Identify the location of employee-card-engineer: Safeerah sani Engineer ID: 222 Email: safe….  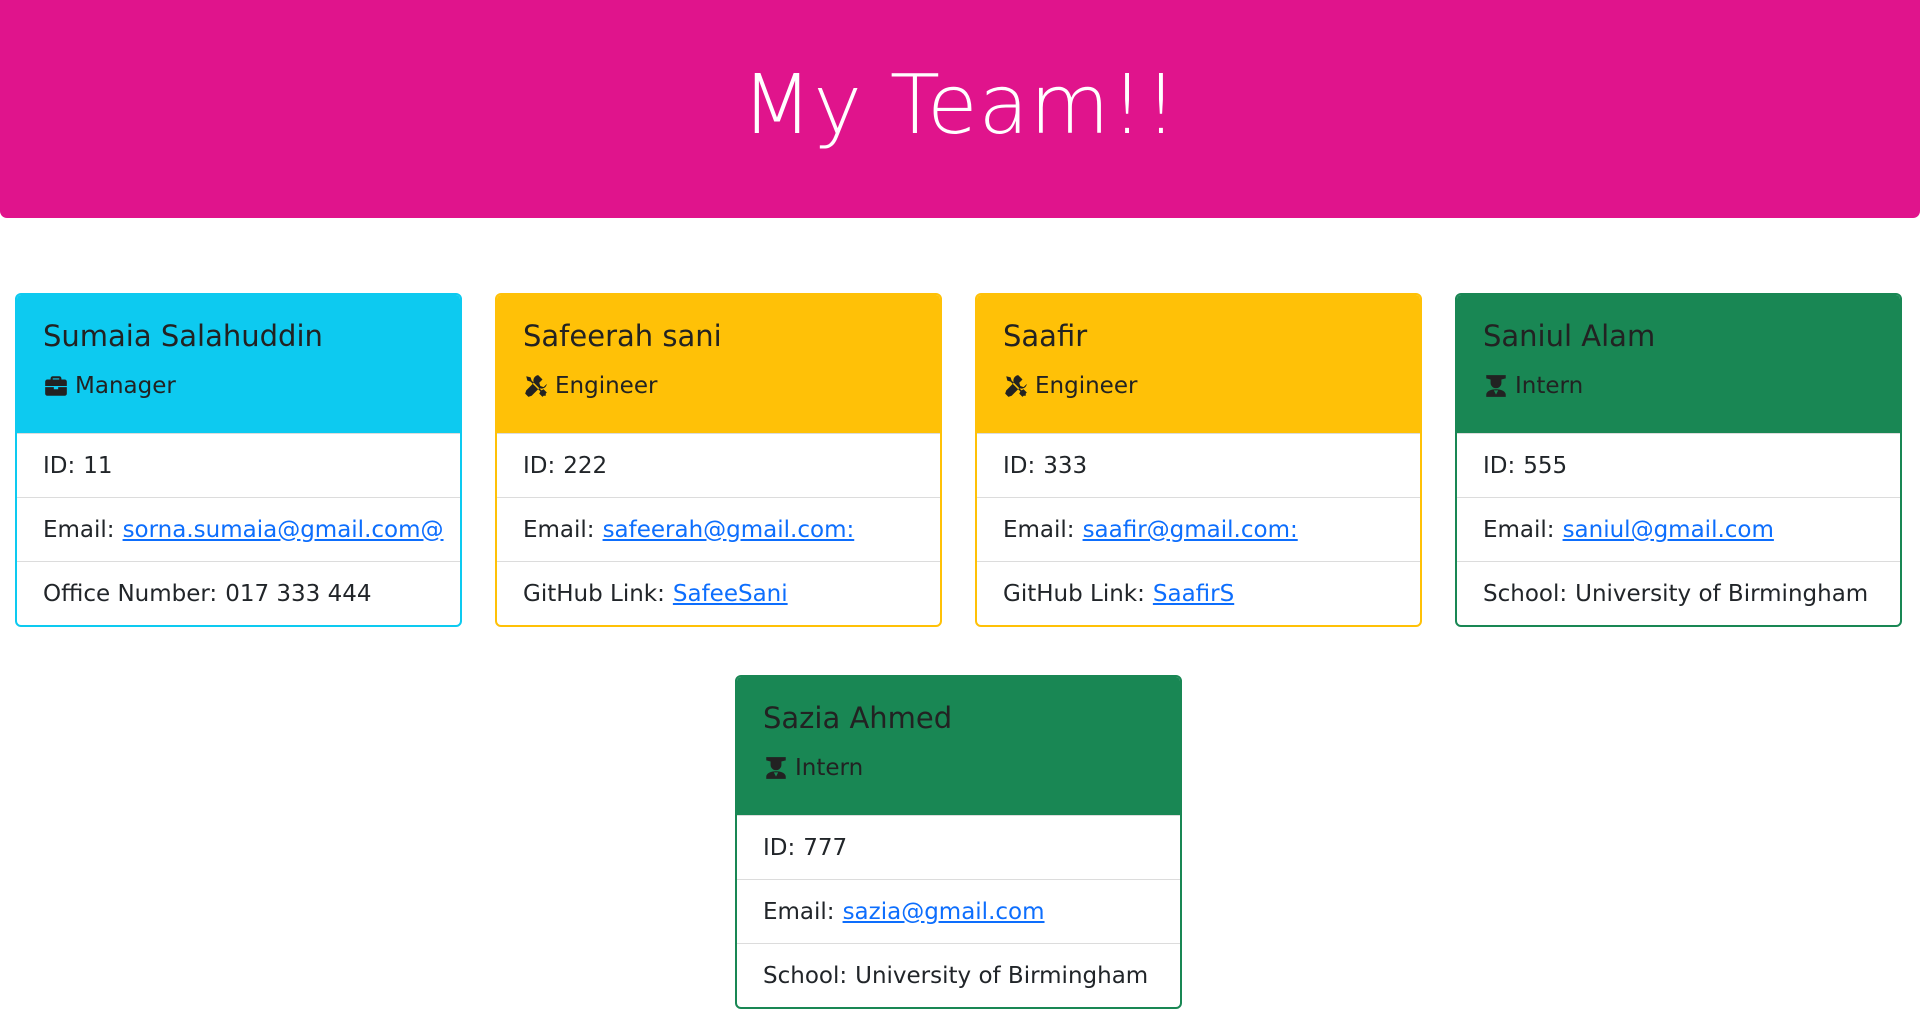
(718, 460).